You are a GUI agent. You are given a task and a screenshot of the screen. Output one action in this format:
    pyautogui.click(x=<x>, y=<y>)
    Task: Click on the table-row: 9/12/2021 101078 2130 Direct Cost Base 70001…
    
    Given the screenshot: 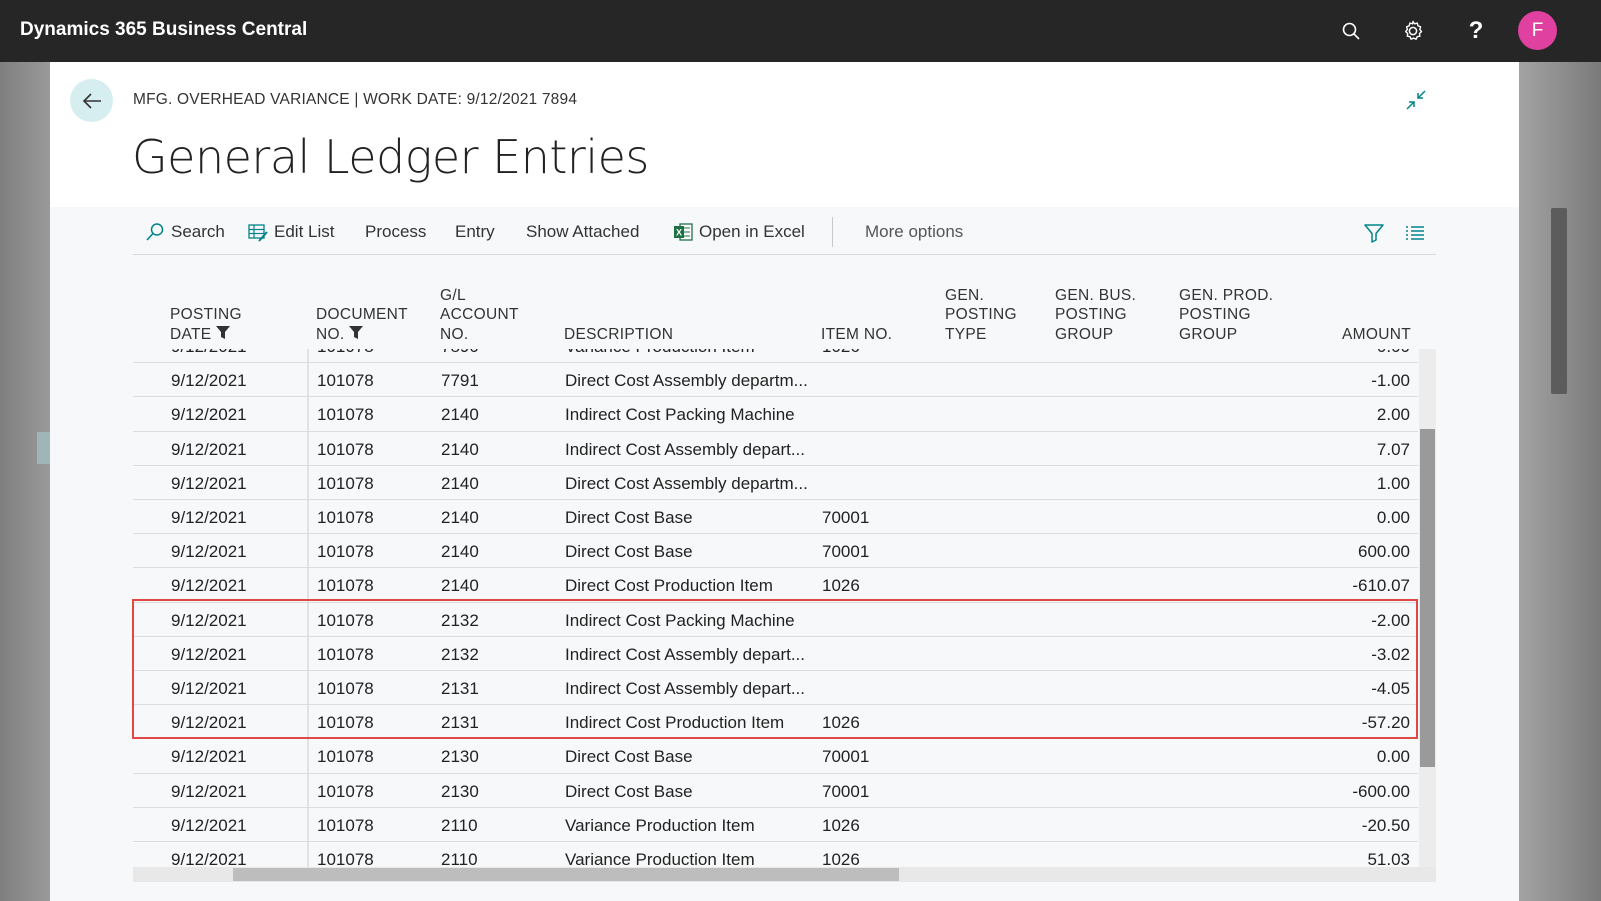 What is the action you would take?
    pyautogui.click(x=775, y=756)
    